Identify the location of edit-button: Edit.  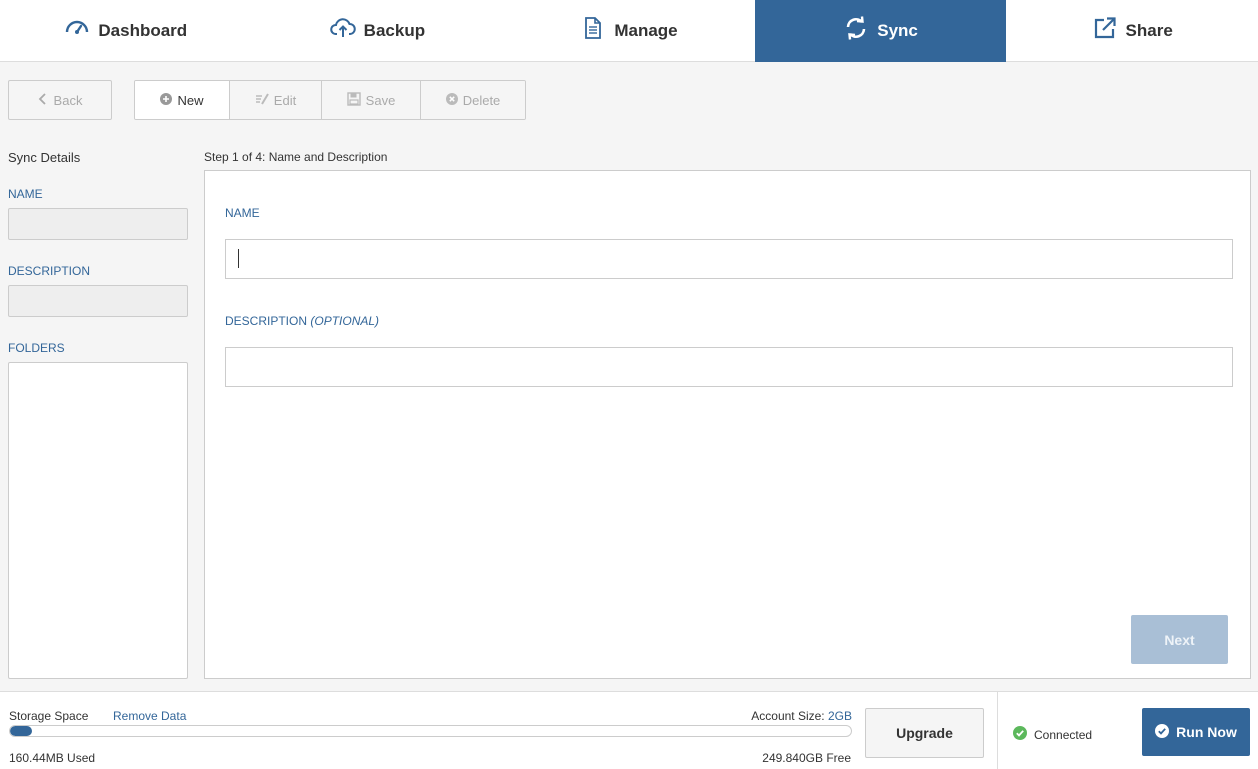
(276, 100).